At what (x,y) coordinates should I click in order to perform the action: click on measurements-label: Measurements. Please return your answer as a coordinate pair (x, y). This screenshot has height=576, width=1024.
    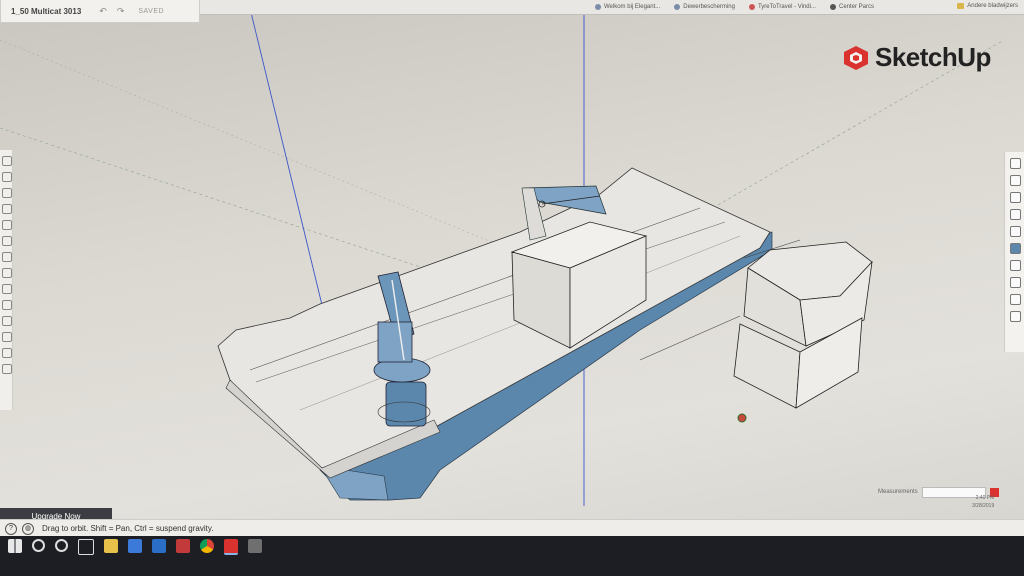
    Looking at the image, I should click on (898, 492).